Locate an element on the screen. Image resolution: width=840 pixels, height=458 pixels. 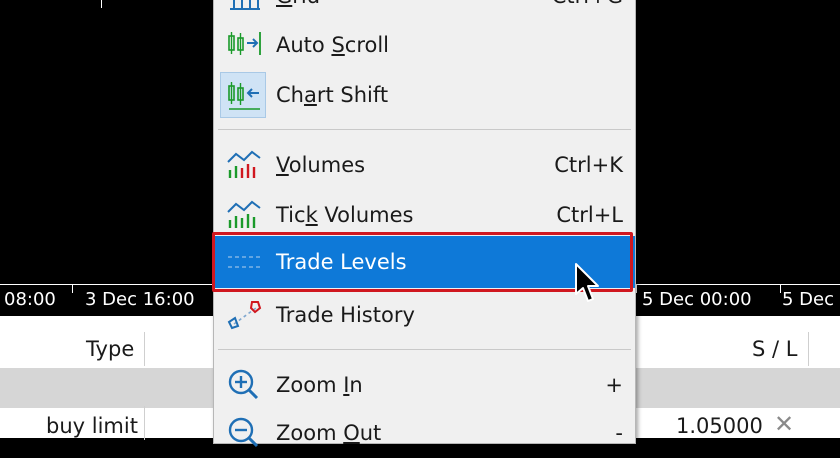
volumes-icon is located at coordinates (244, 164).